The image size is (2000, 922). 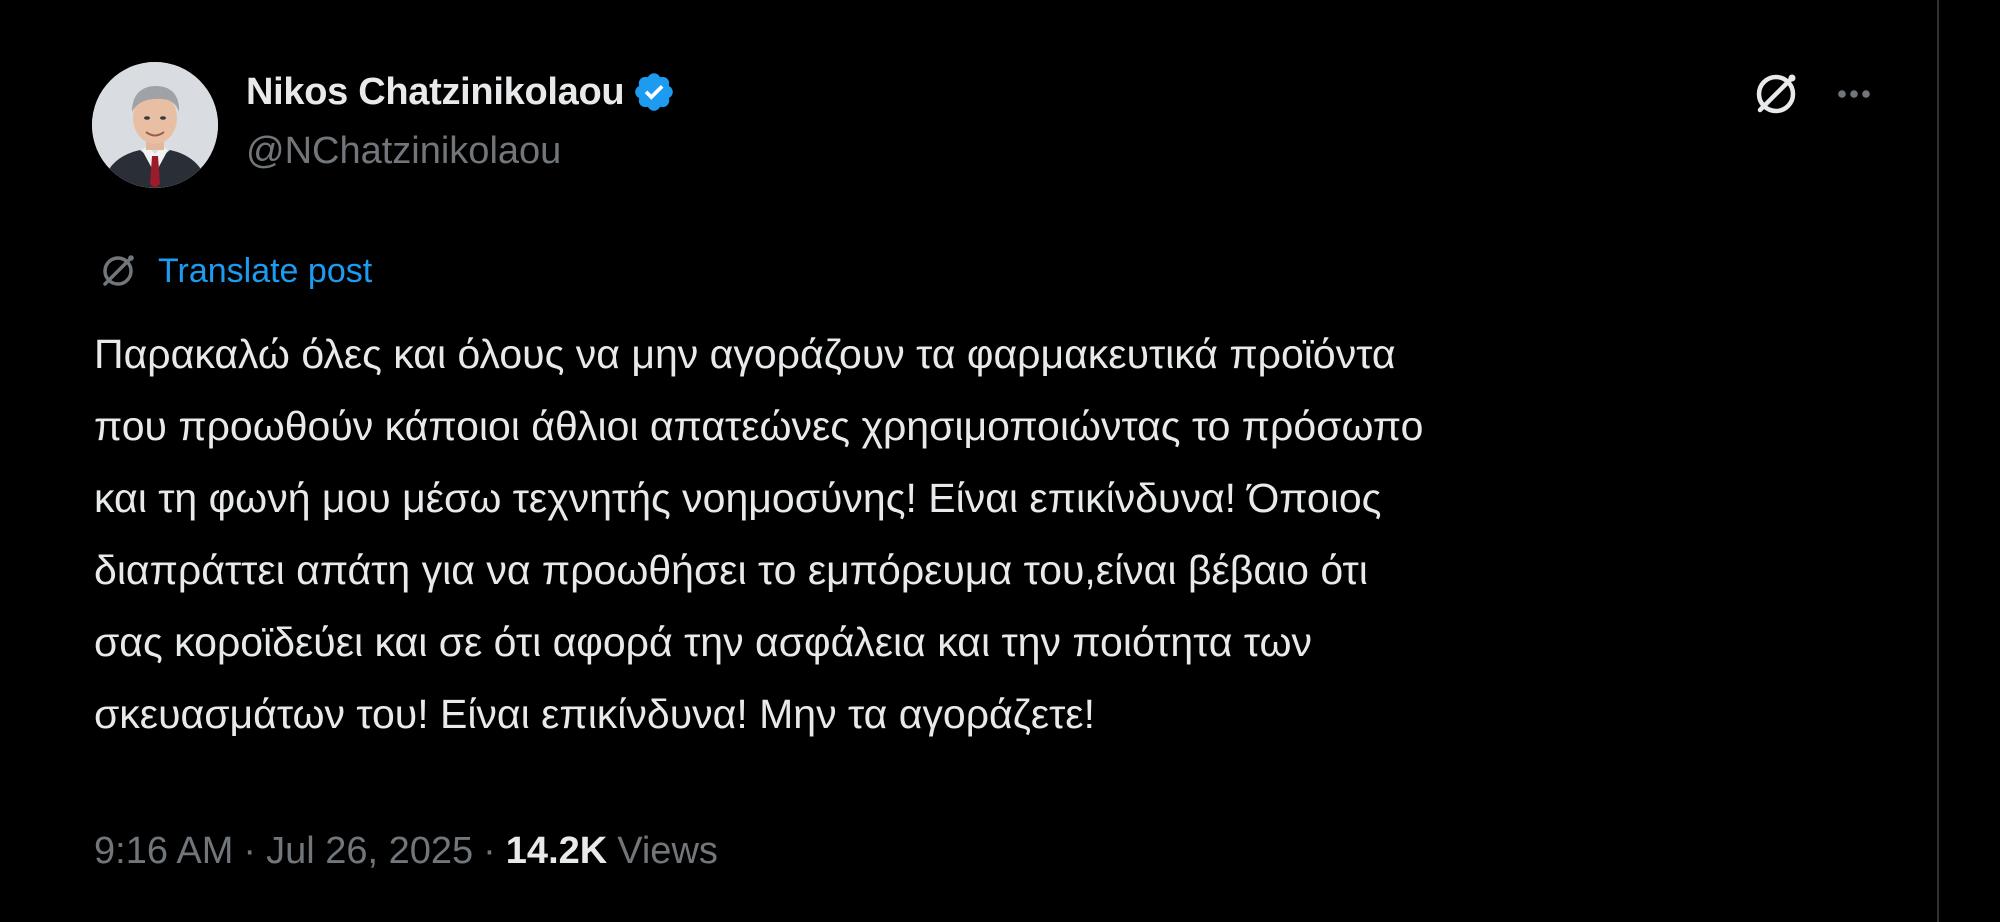 I want to click on grok-button, so click(x=1776, y=94).